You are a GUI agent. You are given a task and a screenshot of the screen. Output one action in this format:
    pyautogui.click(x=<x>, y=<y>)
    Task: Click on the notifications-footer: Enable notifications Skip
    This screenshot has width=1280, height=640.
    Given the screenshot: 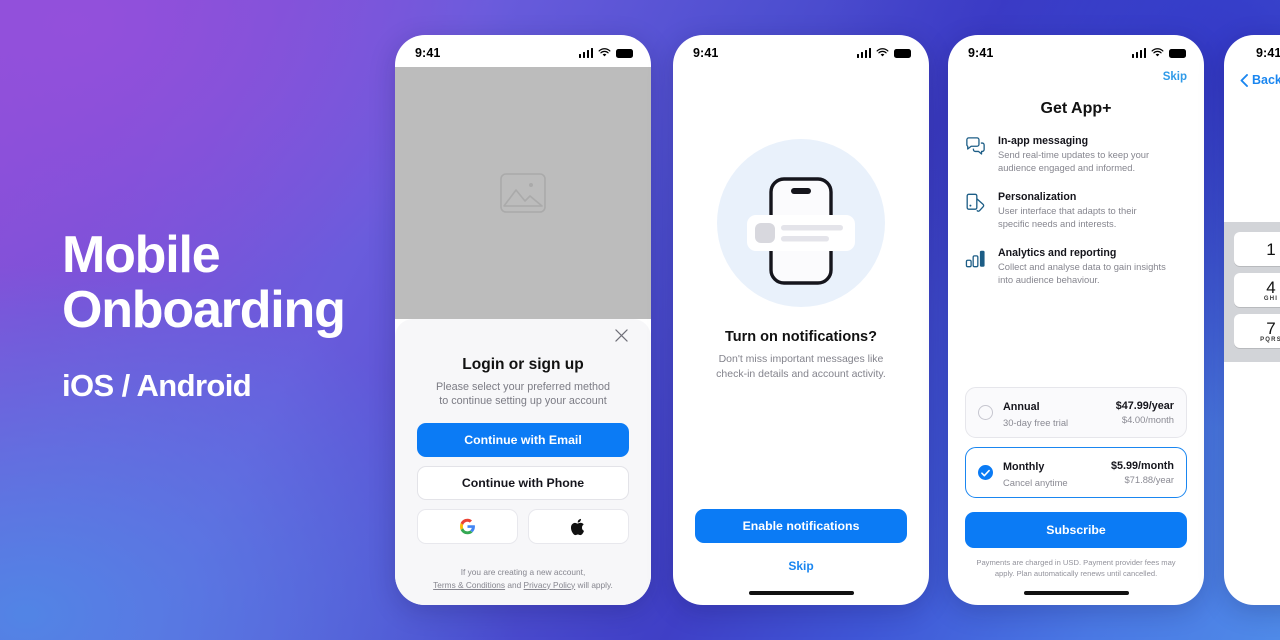 What is the action you would take?
    pyautogui.click(x=801, y=549)
    